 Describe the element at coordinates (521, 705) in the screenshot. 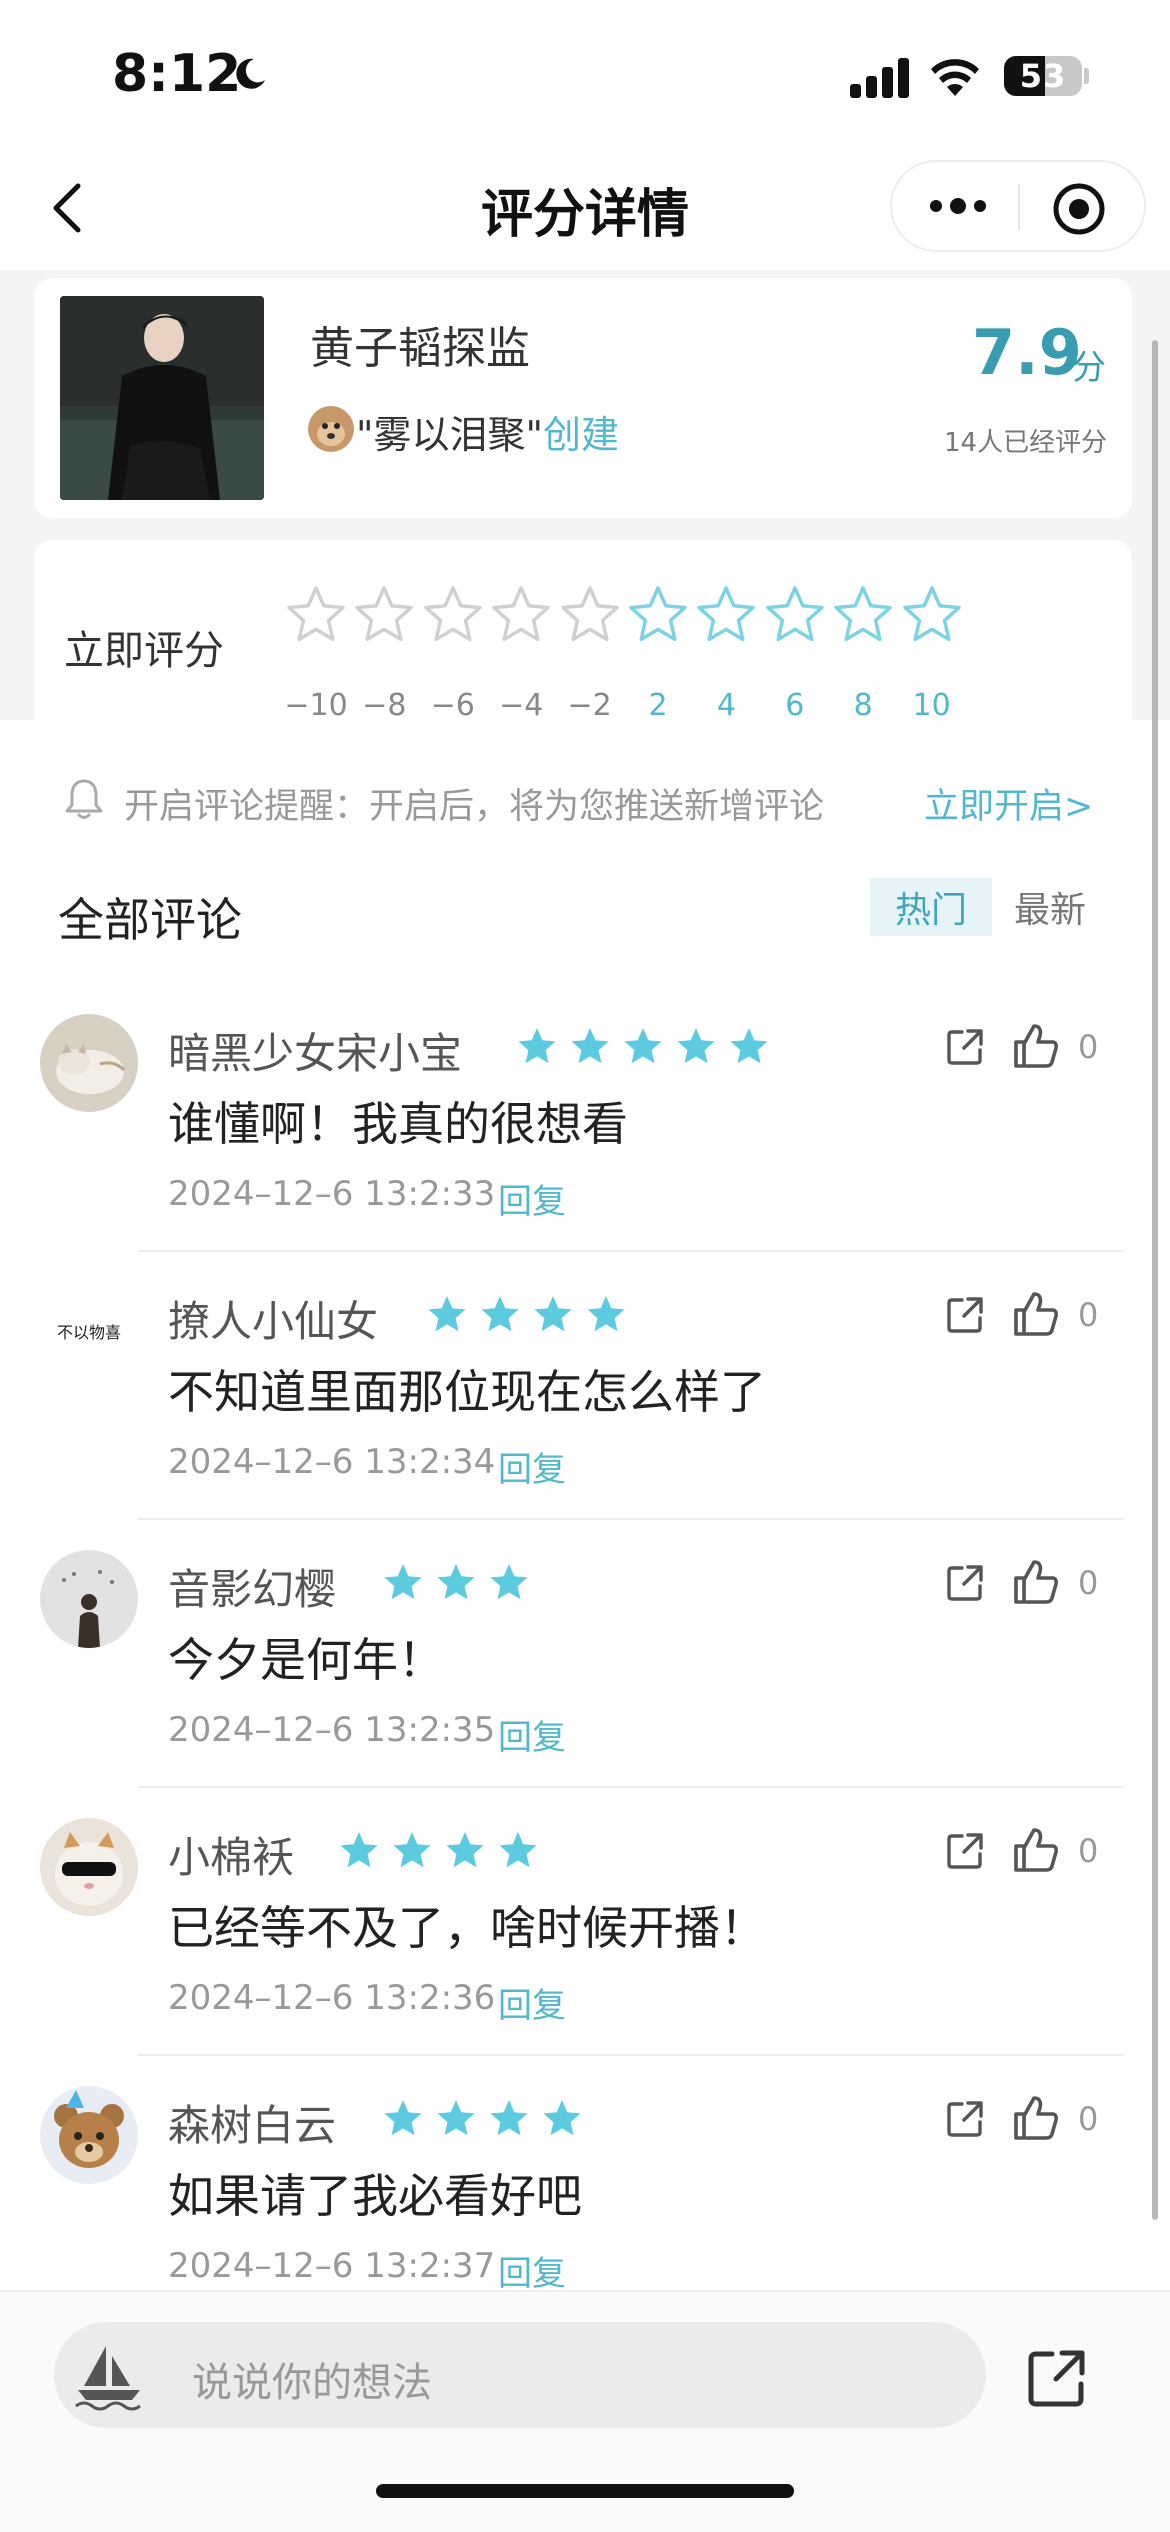

I see `rating-scale-label: −4` at that location.